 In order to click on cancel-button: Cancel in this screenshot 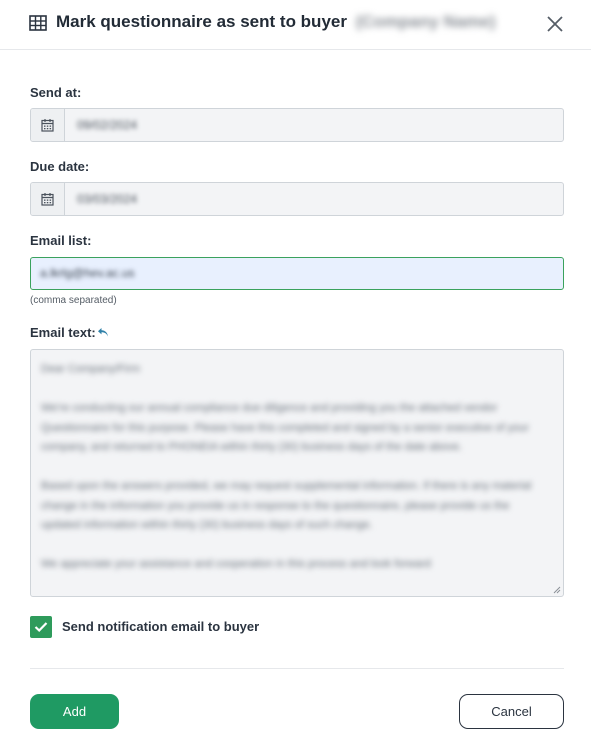, I will do `click(511, 711)`.